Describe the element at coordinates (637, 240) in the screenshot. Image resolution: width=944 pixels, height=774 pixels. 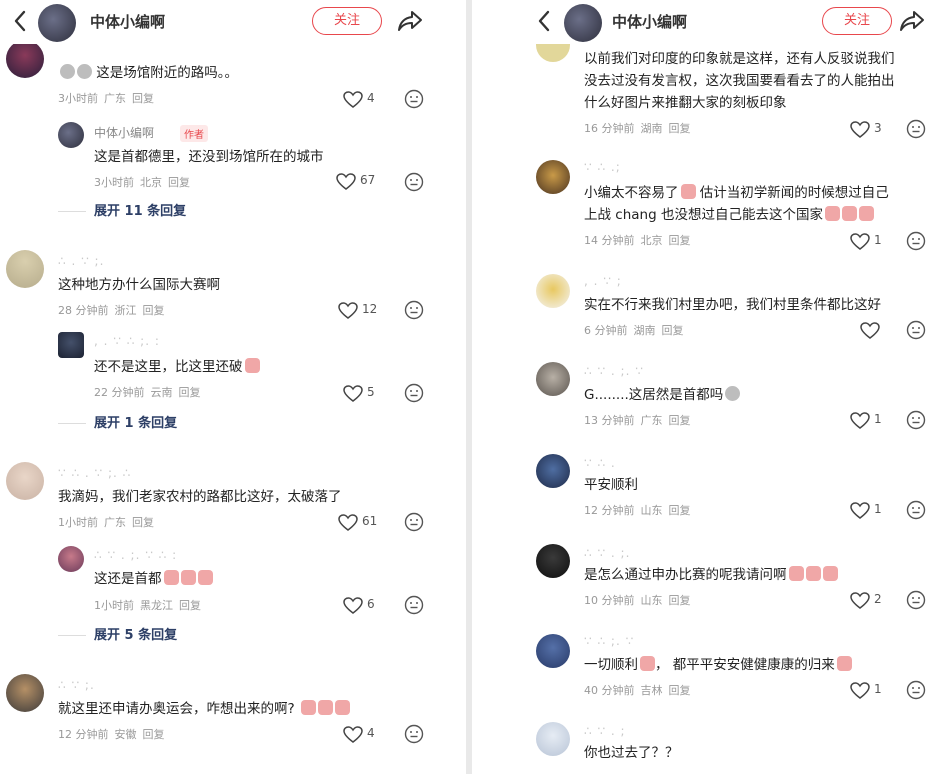
I see `comment-meta: 14 分钟前 北京 回复` at that location.